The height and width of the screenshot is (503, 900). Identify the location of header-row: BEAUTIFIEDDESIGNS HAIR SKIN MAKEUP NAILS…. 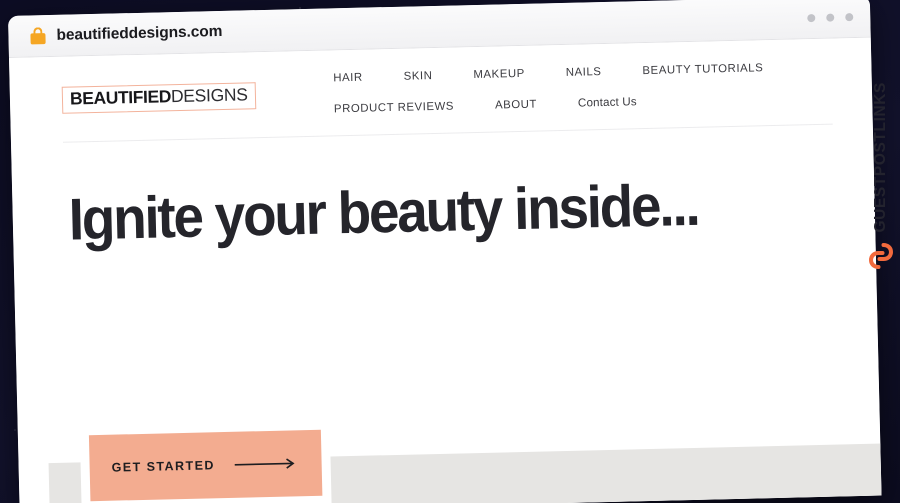
(442, 91).